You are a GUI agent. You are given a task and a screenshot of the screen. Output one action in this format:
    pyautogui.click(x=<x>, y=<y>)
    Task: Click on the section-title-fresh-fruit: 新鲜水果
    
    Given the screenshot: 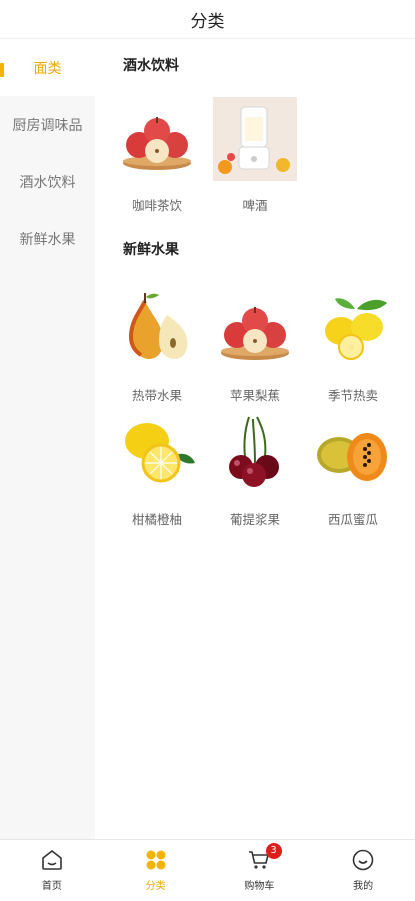 What is the action you would take?
    pyautogui.click(x=151, y=250)
    